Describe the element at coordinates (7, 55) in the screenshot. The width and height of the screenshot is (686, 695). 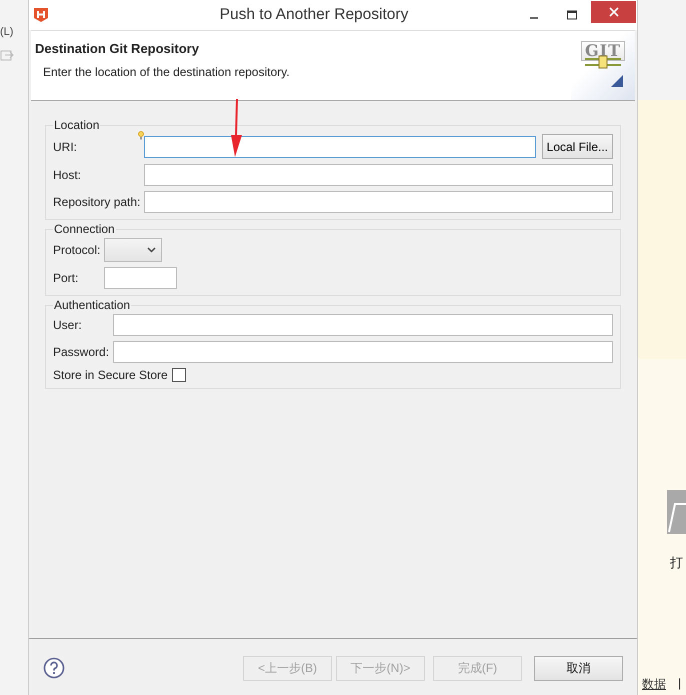
I see `toolbar-icon` at that location.